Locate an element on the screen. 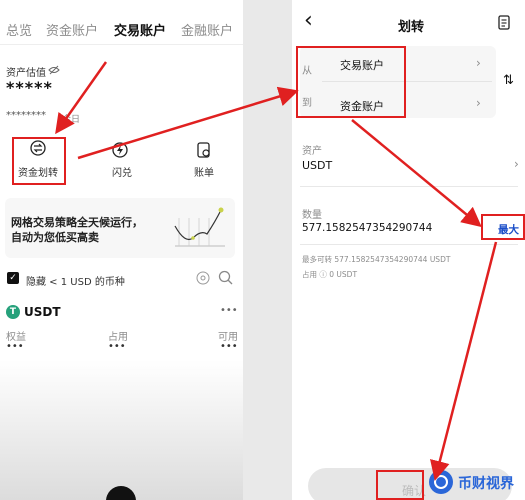 The height and width of the screenshot is (500, 525). watermark-logo is located at coordinates (441, 482).